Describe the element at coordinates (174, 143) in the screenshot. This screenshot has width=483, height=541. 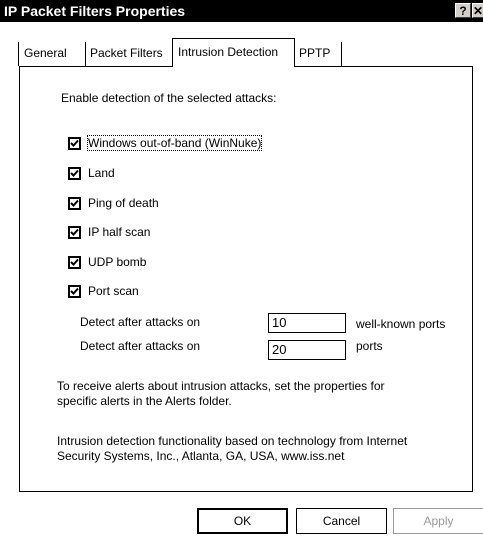
I see `attack-label-winnuke: Windows out-of-band (WinNuke)` at that location.